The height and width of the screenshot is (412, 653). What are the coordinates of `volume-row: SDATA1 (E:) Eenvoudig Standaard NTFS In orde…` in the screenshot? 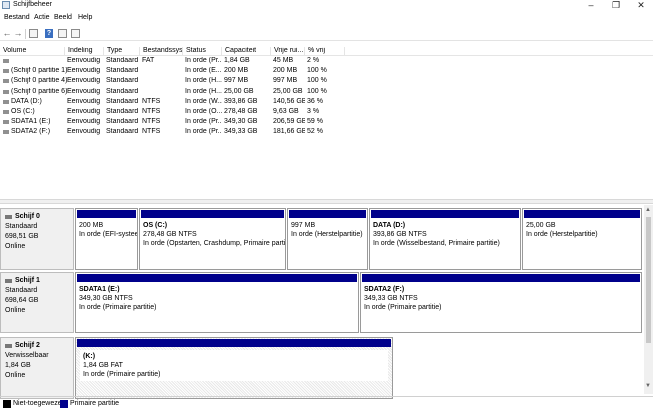 It's located at (326, 122).